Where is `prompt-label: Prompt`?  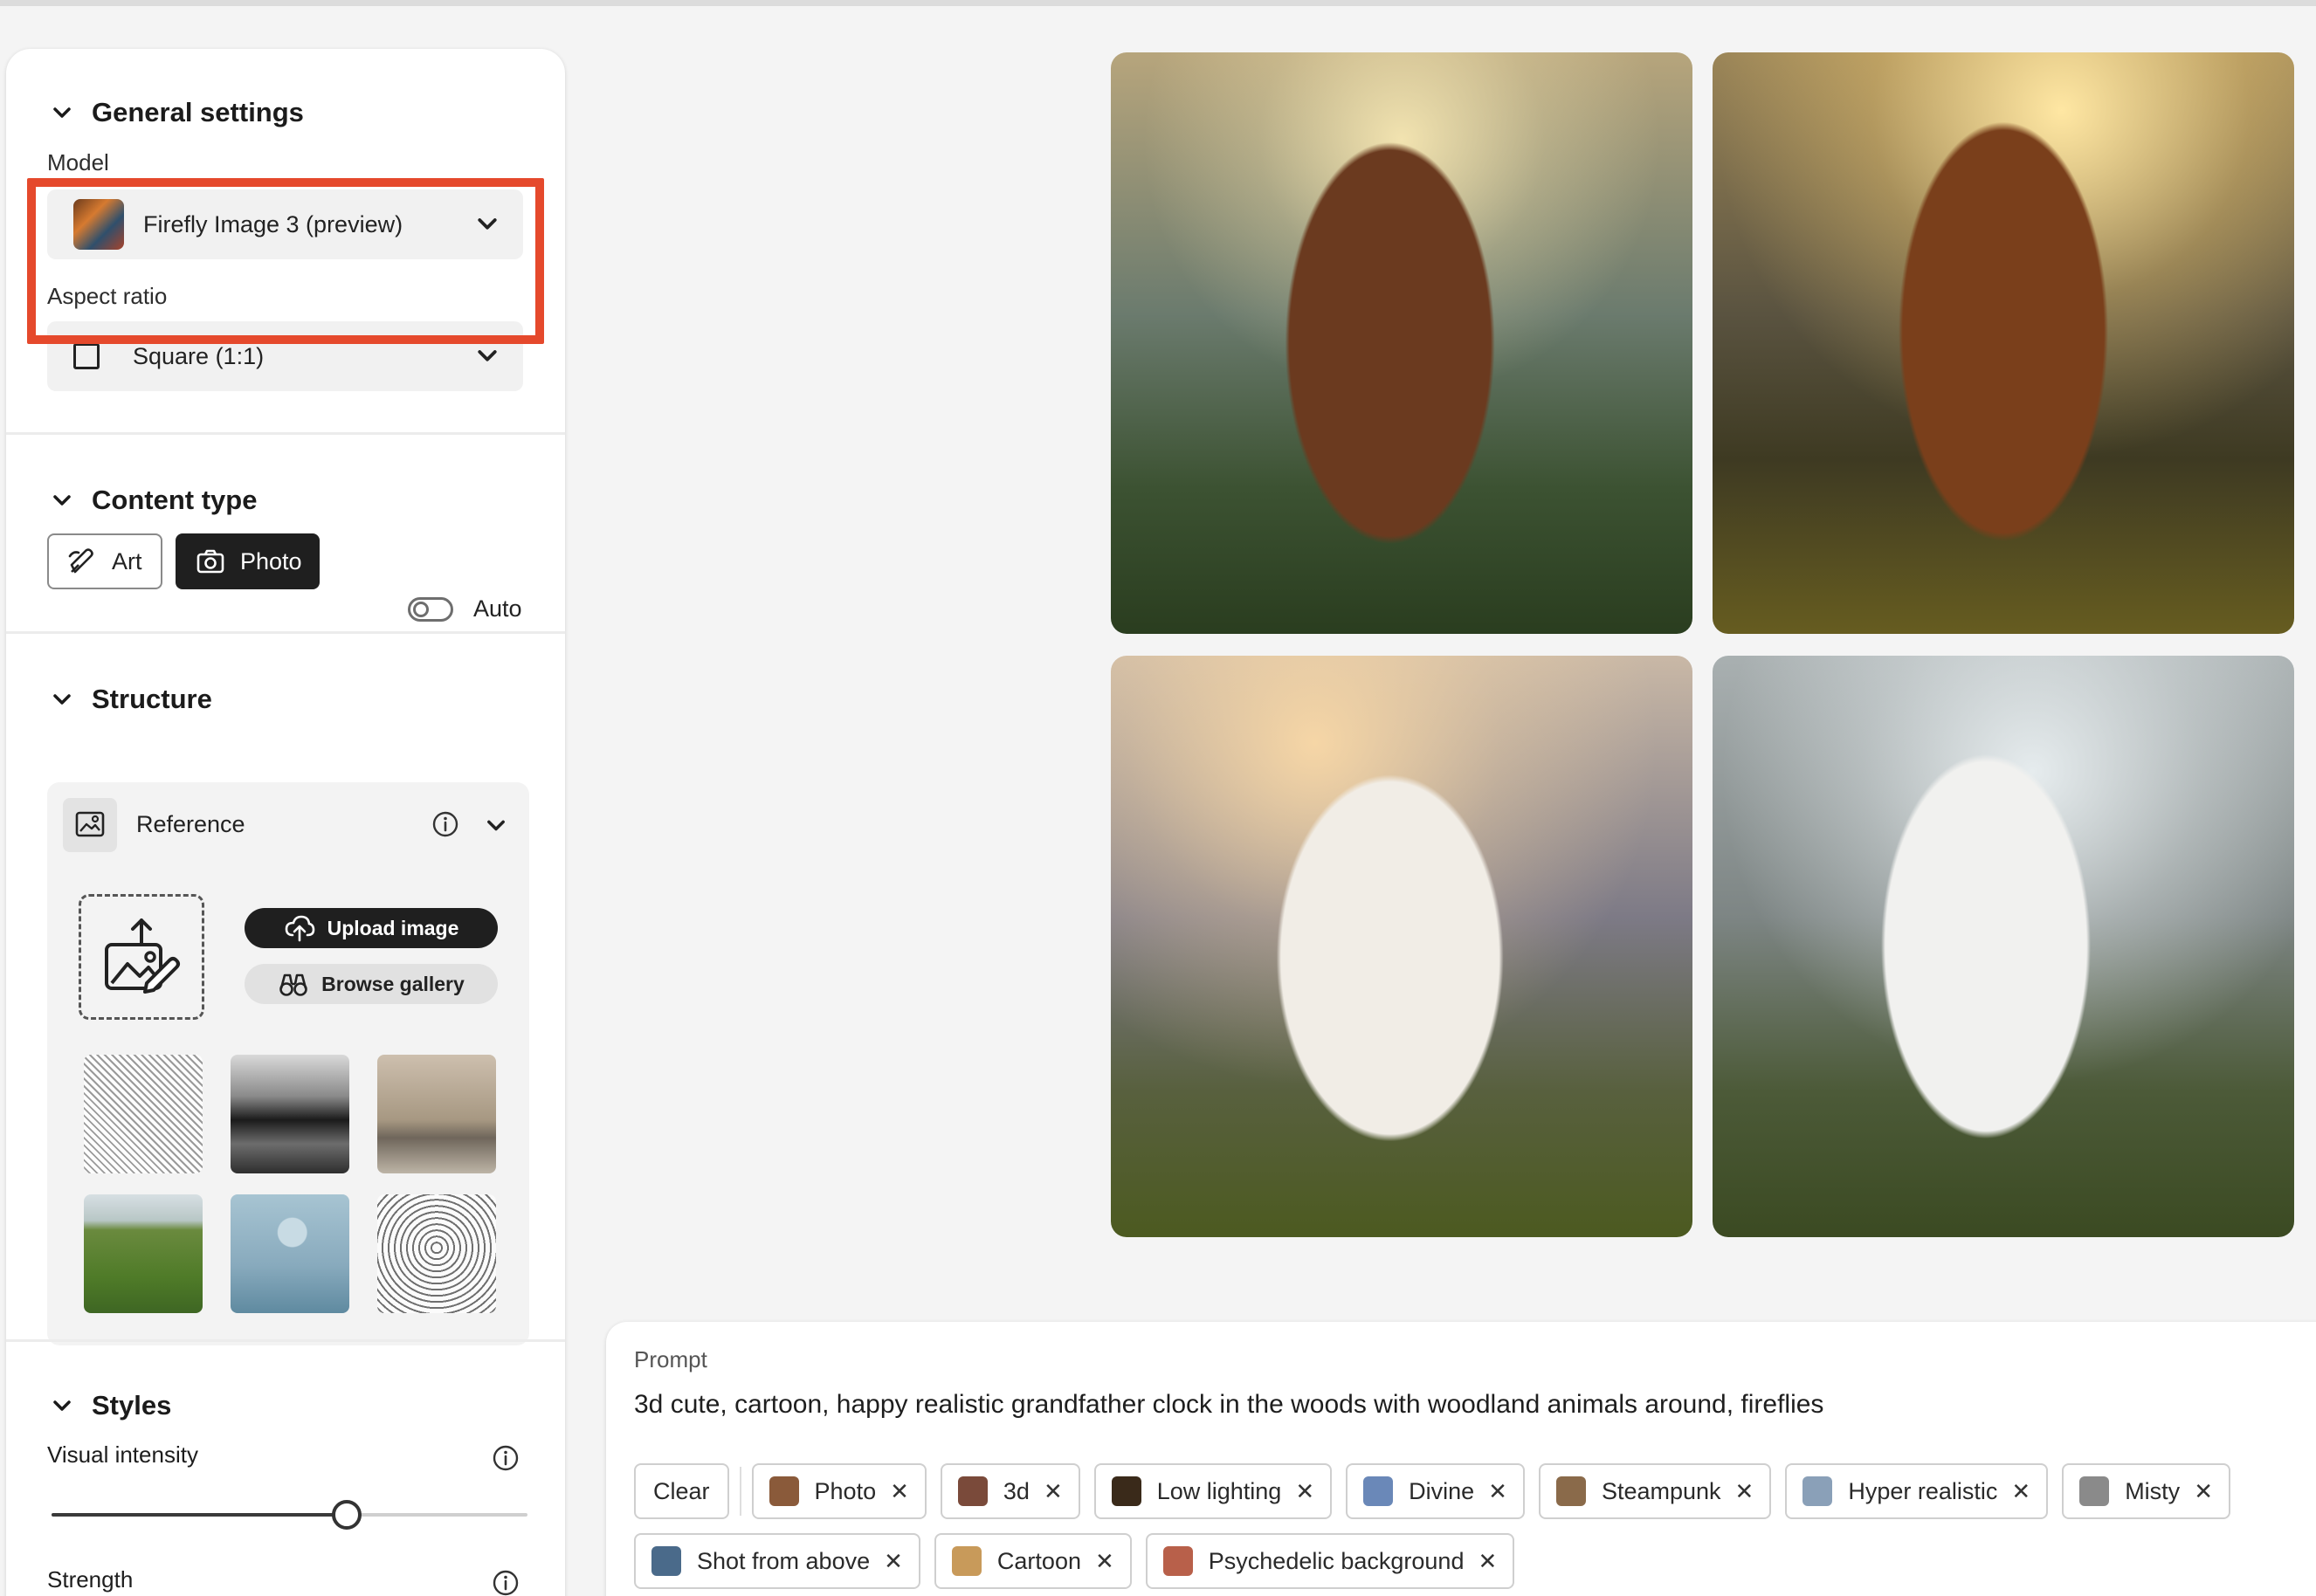 prompt-label: Prompt is located at coordinates (670, 1359).